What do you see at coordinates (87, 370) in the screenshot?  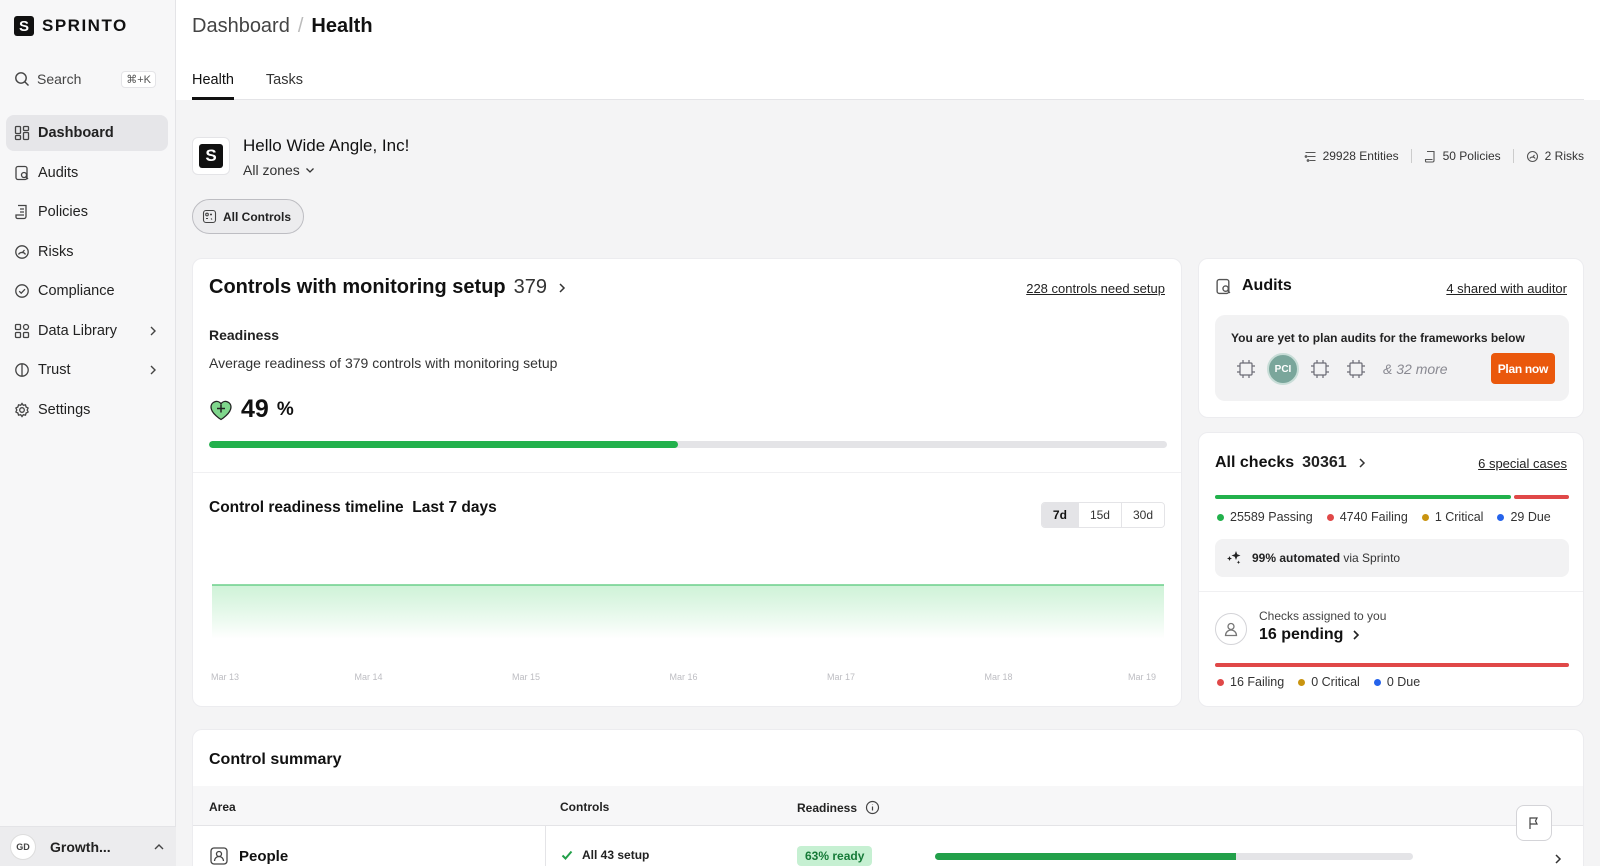 I see `sidebar-item-trust: Trust` at bounding box center [87, 370].